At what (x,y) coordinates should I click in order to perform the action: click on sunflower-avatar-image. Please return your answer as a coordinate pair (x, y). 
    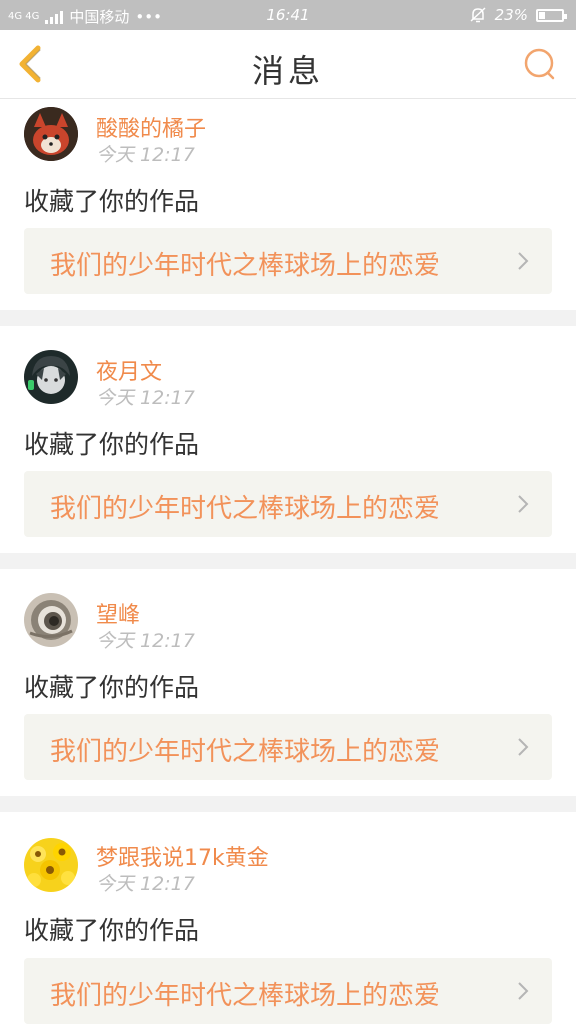
    Looking at the image, I should click on (51, 865).